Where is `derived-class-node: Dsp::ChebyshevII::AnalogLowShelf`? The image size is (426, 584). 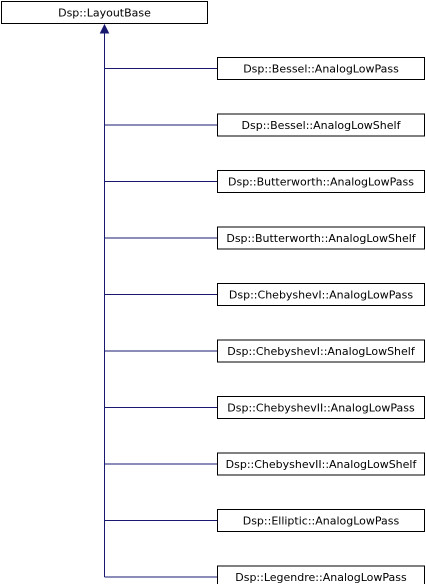 derived-class-node: Dsp::ChebyshevII::AnalogLowShelf is located at coordinates (321, 464).